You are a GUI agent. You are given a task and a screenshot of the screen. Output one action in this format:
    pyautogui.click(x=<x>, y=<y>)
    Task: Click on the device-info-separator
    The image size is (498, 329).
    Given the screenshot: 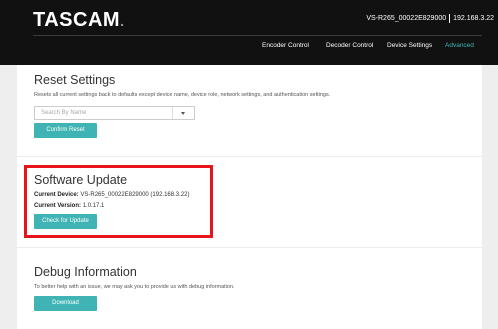 What is the action you would take?
    pyautogui.click(x=450, y=18)
    